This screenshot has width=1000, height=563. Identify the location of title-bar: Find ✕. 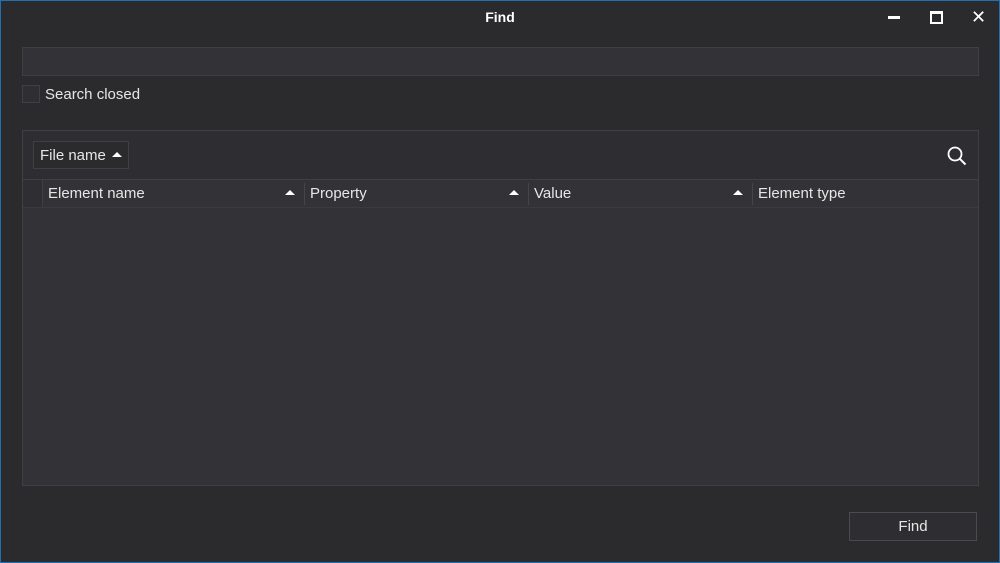
(500, 18).